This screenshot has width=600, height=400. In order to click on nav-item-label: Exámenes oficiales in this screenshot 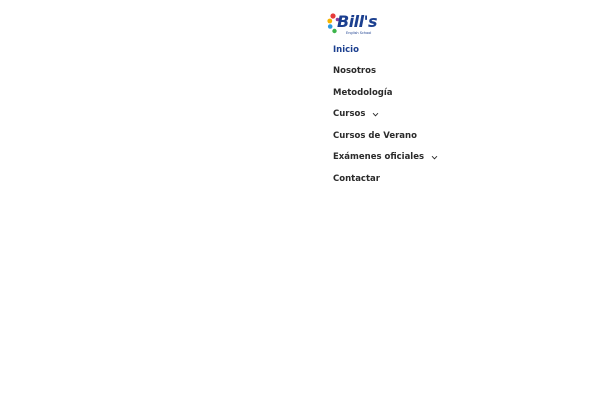, I will do `click(379, 157)`.